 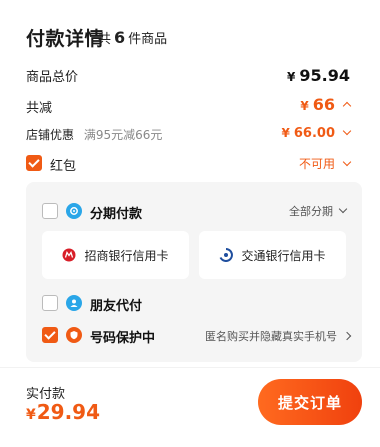 I want to click on store-currency: ¥, so click(x=285, y=133).